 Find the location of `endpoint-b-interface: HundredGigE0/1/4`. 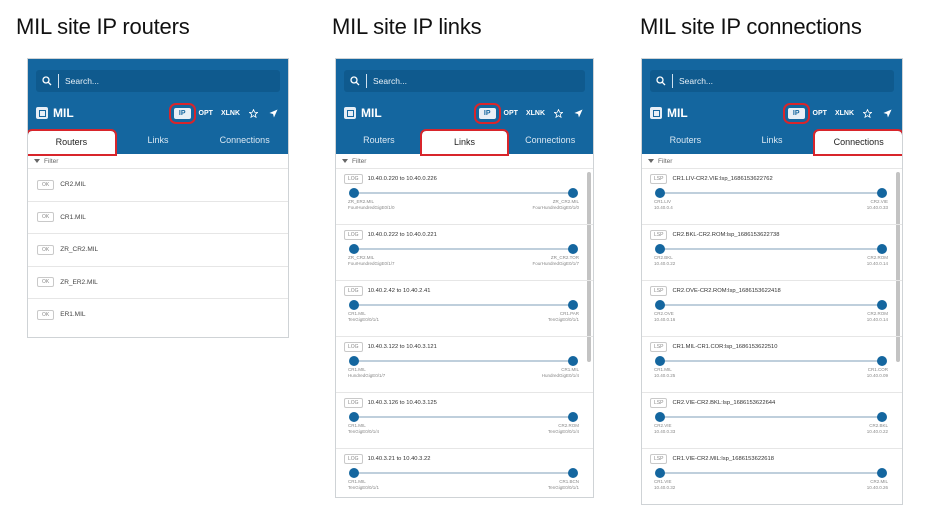

endpoint-b-interface: HundredGigE0/1/4 is located at coordinates (560, 375).